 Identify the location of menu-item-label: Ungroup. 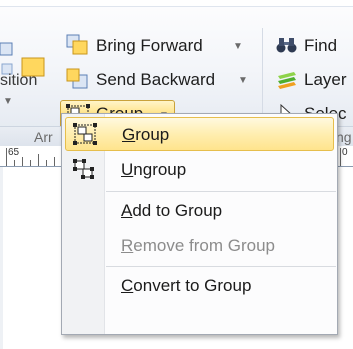
(154, 169).